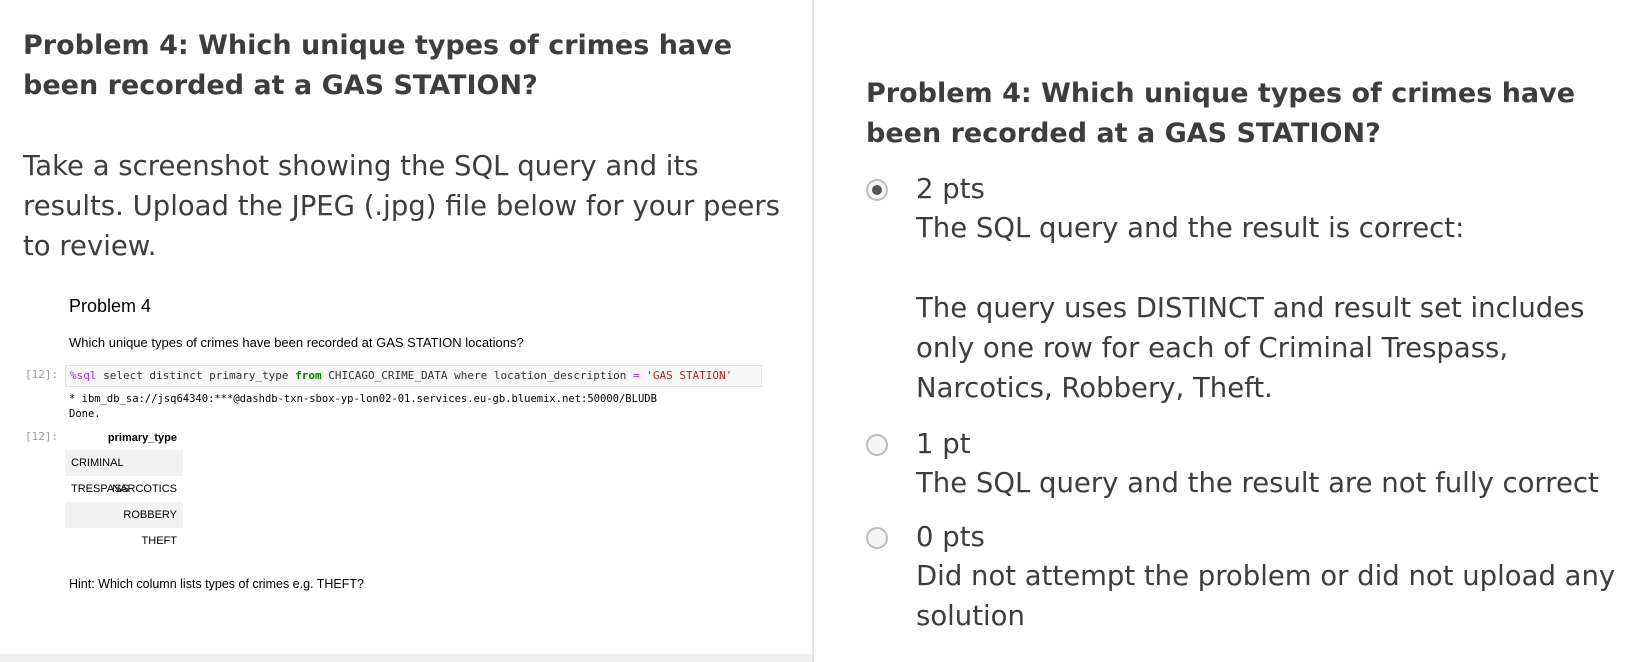 This screenshot has width=1636, height=662. What do you see at coordinates (85, 414) in the screenshot?
I see `done-output: Done.` at bounding box center [85, 414].